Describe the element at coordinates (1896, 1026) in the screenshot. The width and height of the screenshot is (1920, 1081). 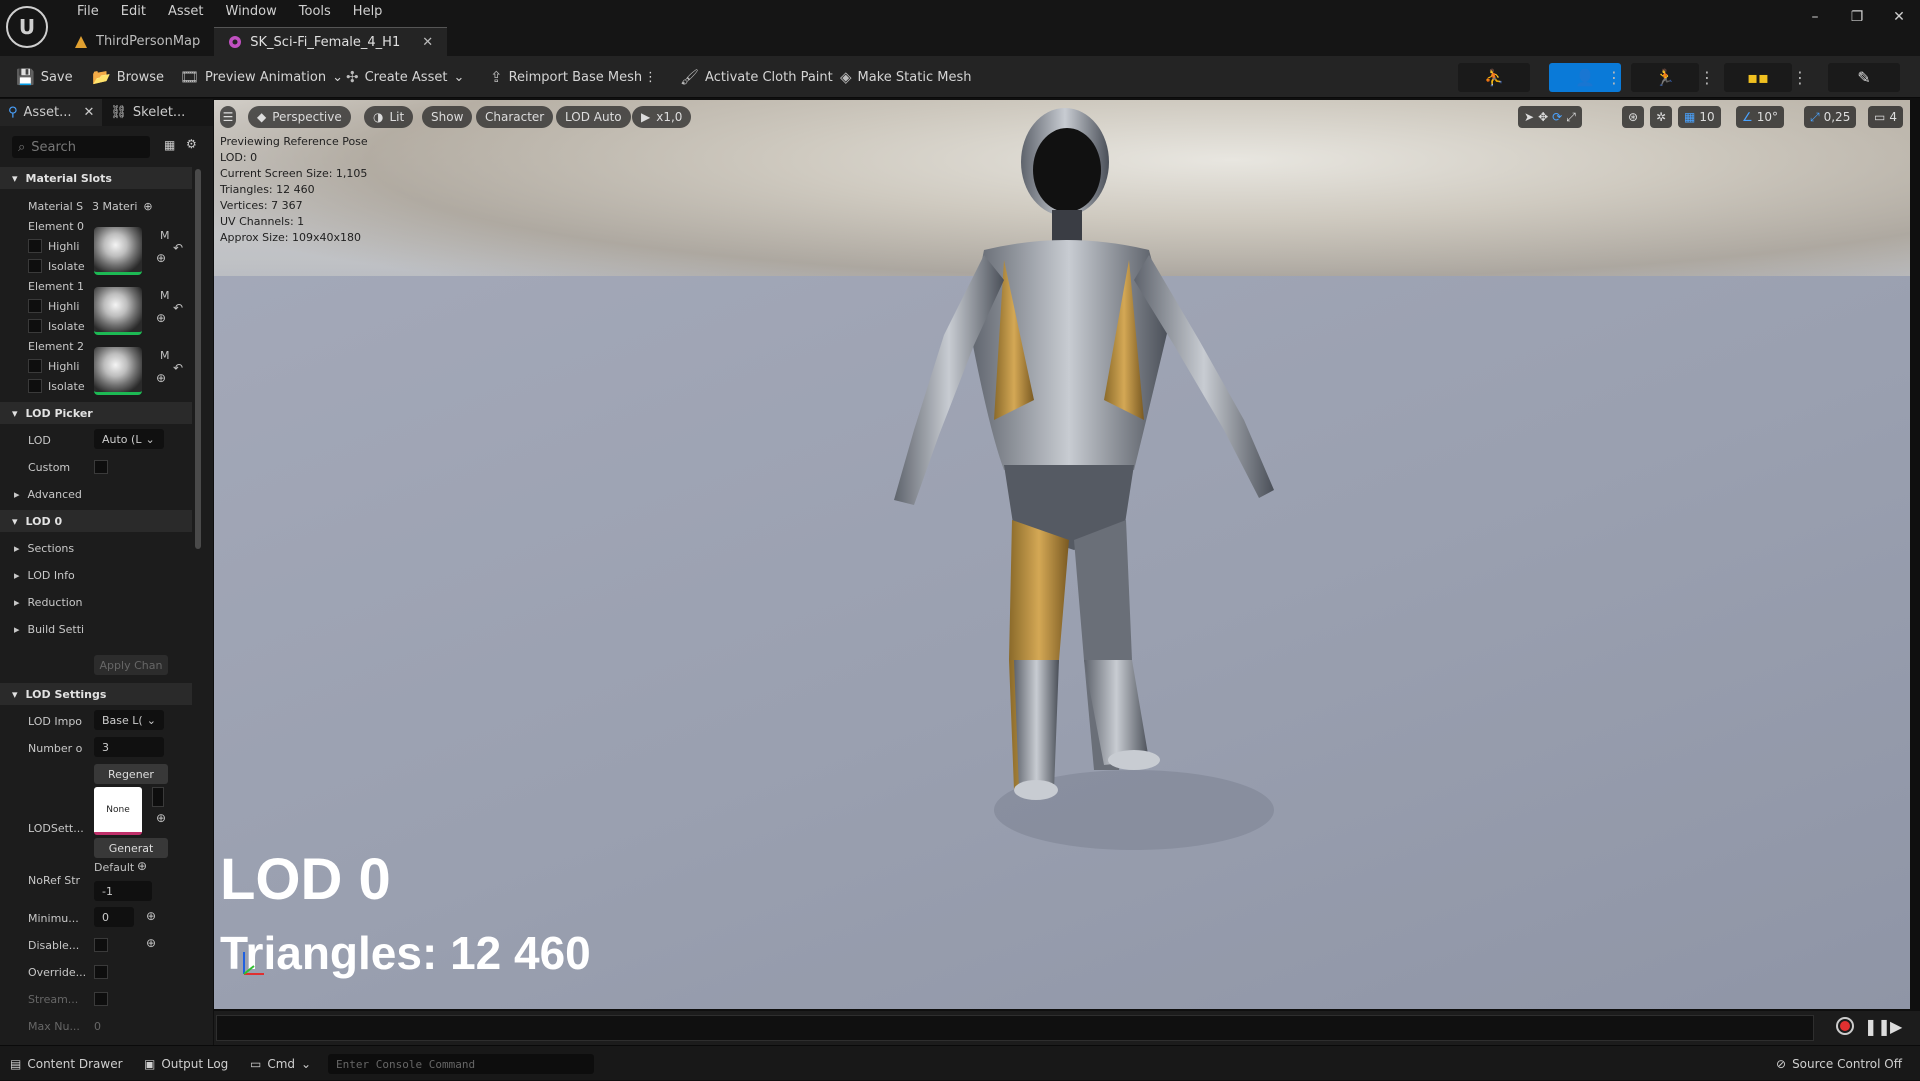
I see `play-forward-icon: ▶` at that location.